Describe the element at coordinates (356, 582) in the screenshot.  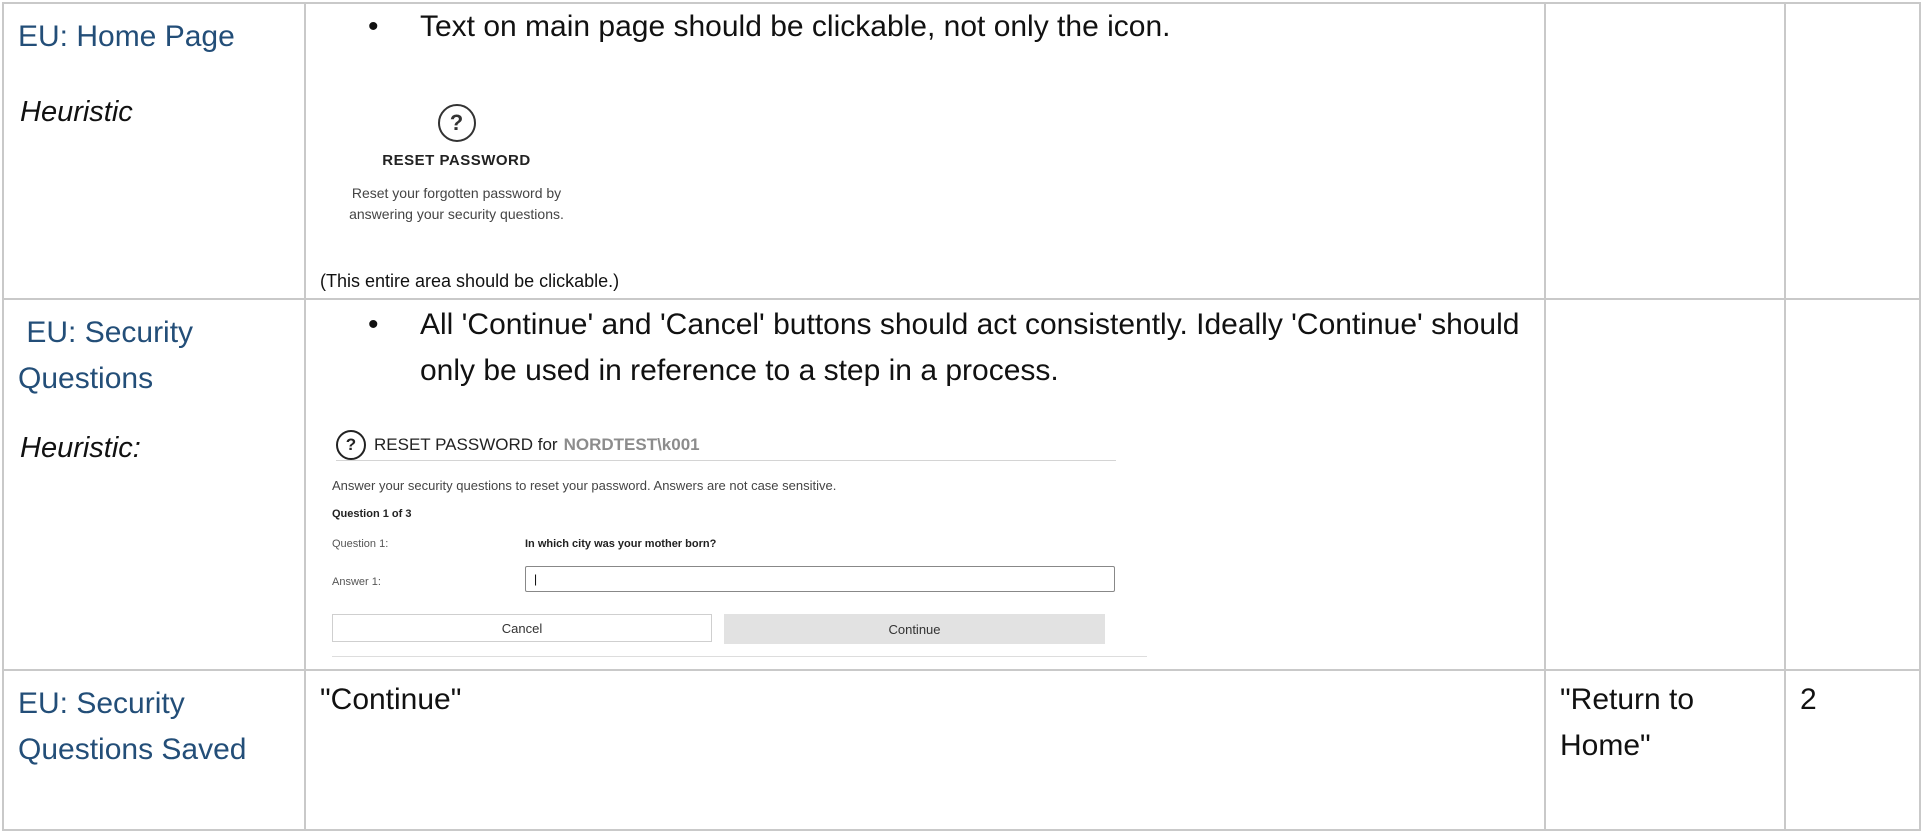
I see `answer-label: Answer 1:` at that location.